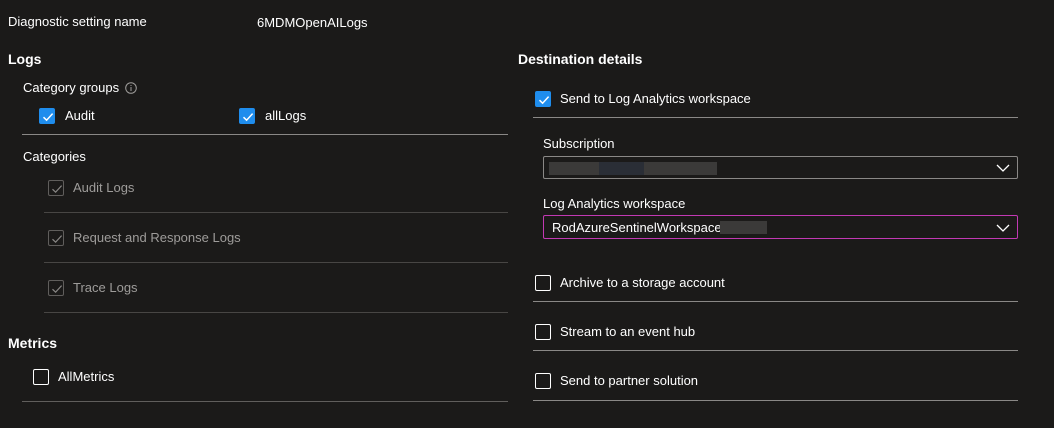  Describe the element at coordinates (286, 115) in the screenshot. I see `all-logs-label: allLogs` at that location.